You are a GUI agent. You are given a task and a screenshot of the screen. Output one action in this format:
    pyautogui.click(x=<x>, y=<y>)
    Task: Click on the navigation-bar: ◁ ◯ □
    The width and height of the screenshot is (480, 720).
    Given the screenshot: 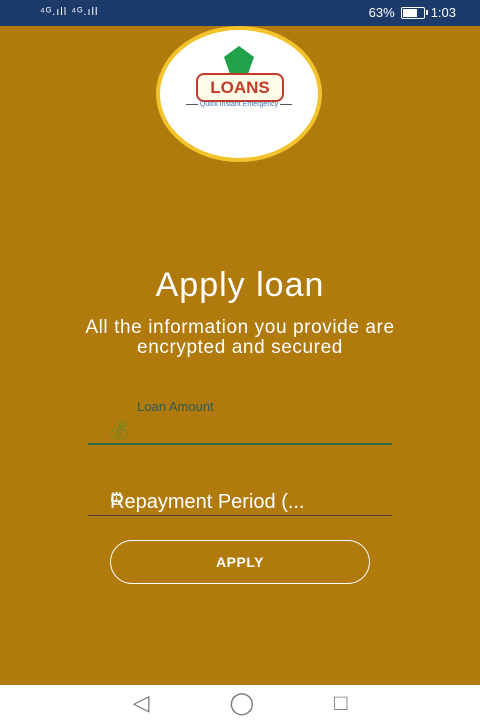 What is the action you would take?
    pyautogui.click(x=240, y=702)
    